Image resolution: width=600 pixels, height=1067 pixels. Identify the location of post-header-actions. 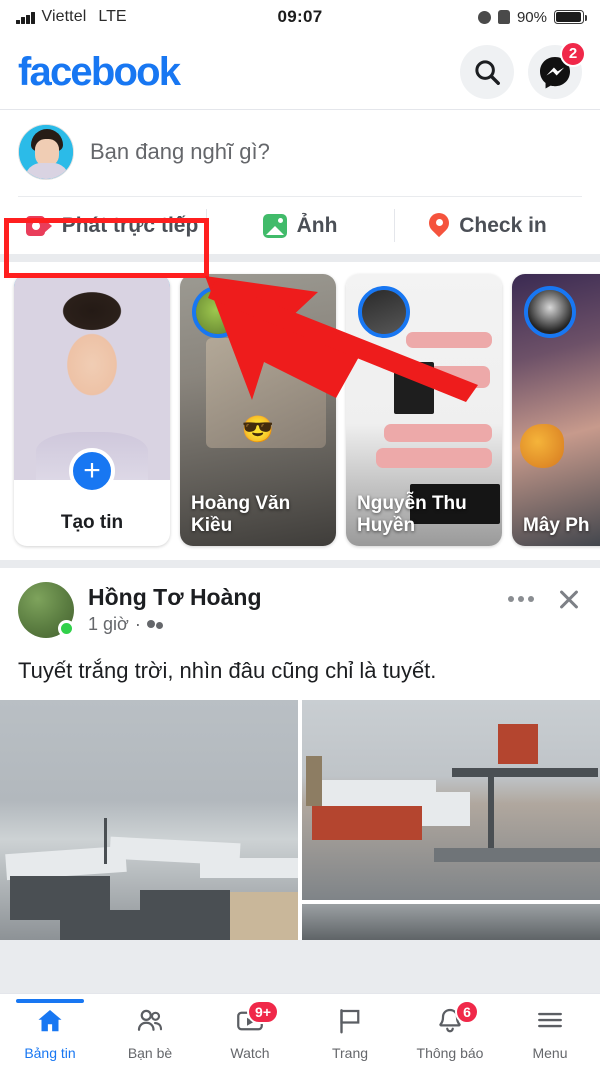
(545, 597).